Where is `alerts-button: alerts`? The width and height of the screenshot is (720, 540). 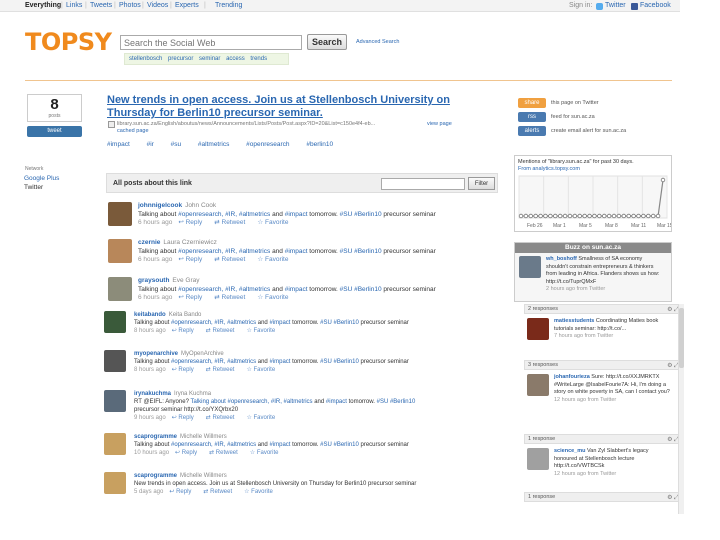
alerts-button: alerts is located at coordinates (532, 131).